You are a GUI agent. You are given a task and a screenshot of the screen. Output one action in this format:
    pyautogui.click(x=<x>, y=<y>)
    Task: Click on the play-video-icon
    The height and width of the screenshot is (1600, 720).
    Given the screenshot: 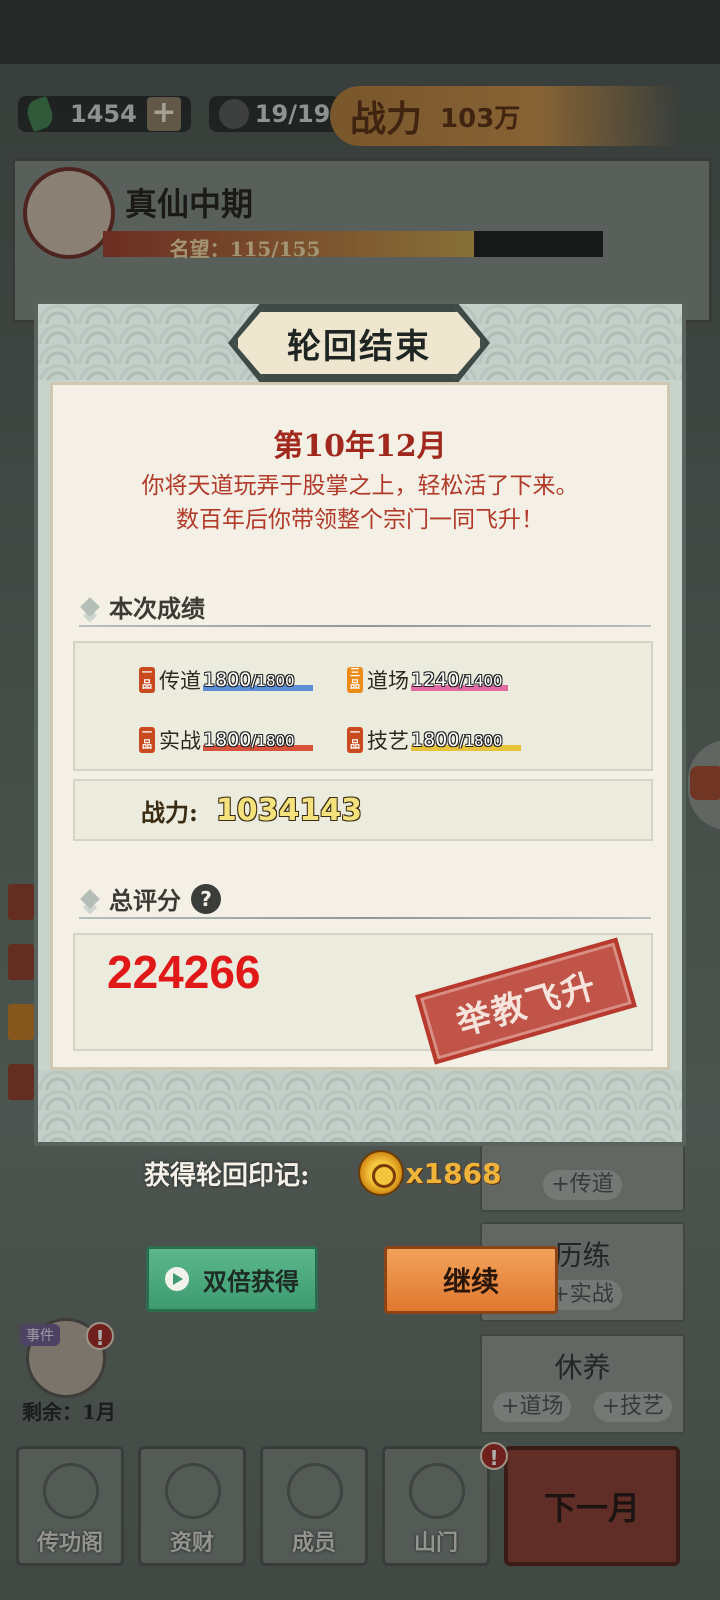 What is the action you would take?
    pyautogui.click(x=177, y=1279)
    